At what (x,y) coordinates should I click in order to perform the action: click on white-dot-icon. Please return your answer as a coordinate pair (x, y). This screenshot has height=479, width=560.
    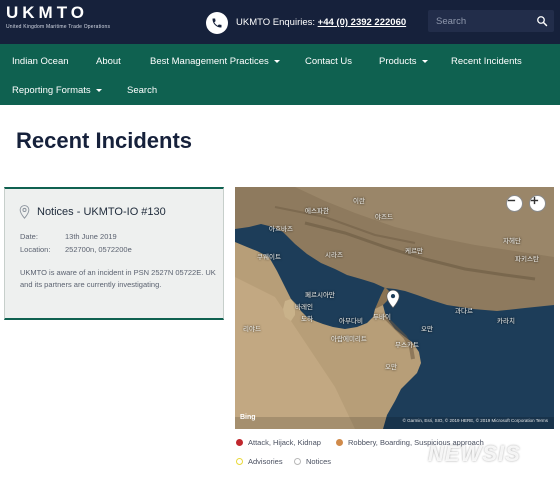
    Looking at the image, I should click on (297, 461).